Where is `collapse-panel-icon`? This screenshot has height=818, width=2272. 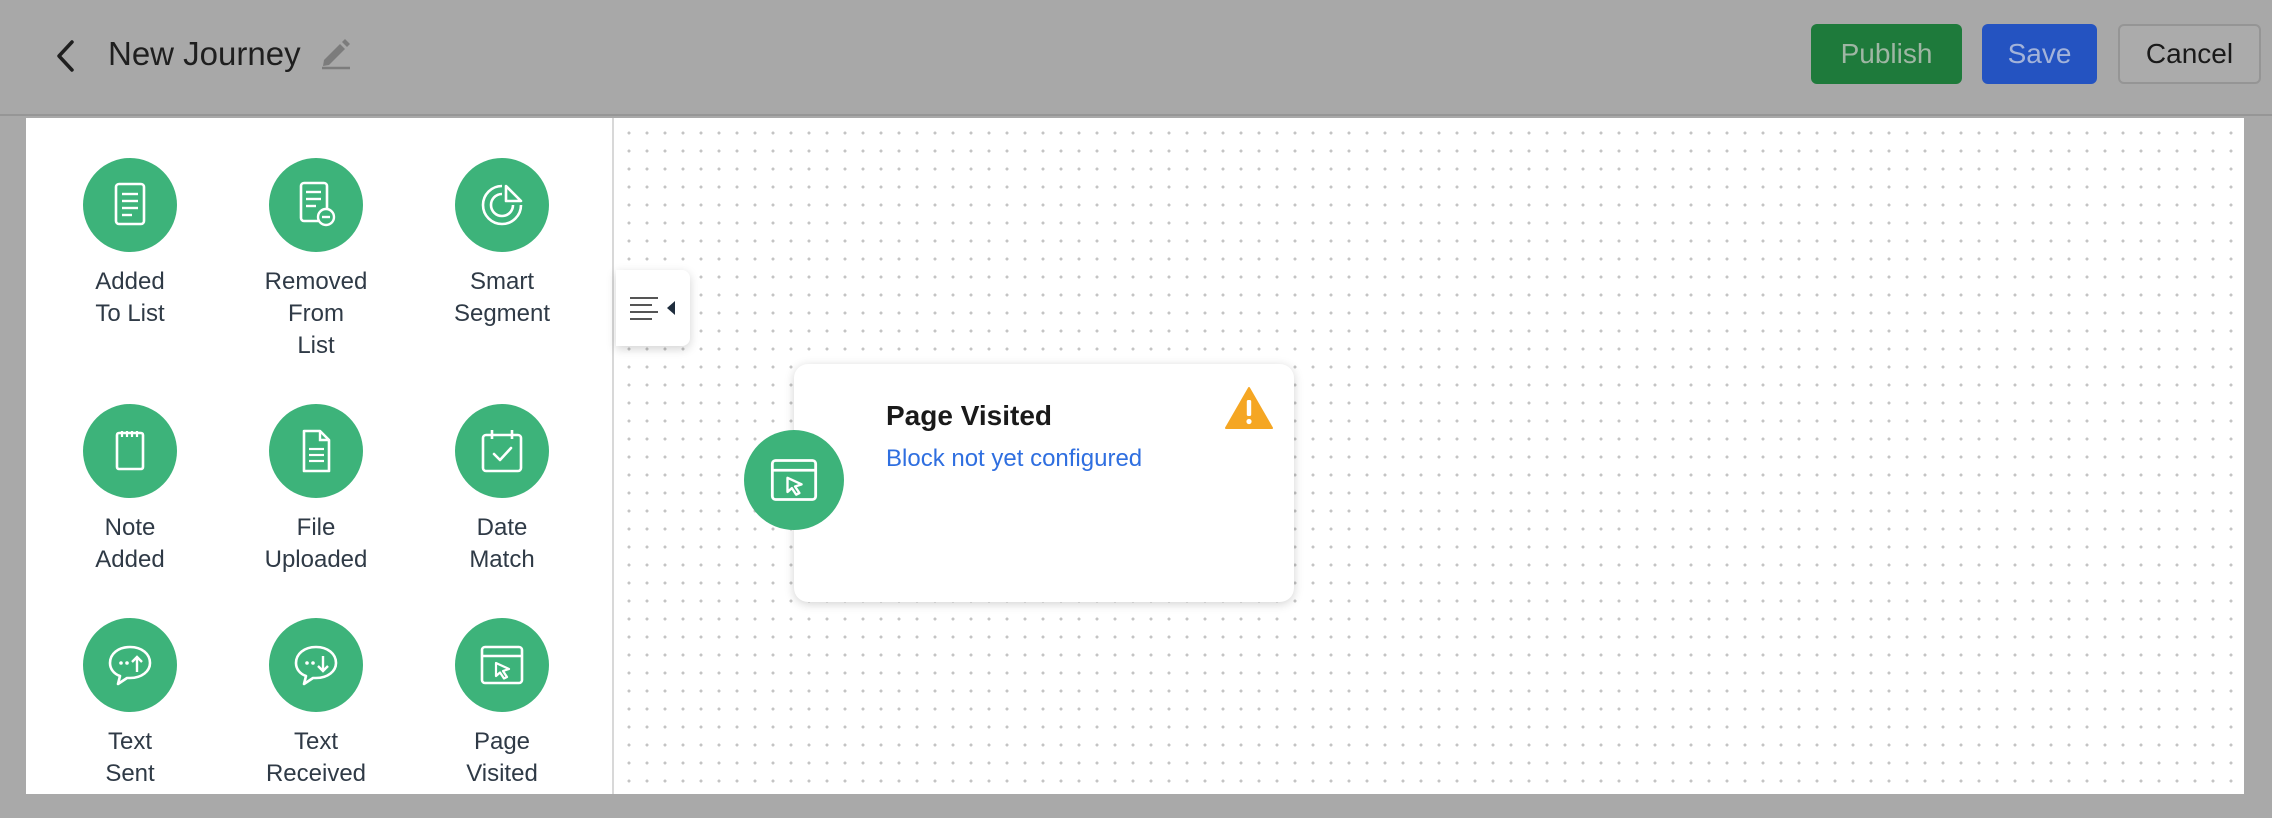 collapse-panel-icon is located at coordinates (652, 308).